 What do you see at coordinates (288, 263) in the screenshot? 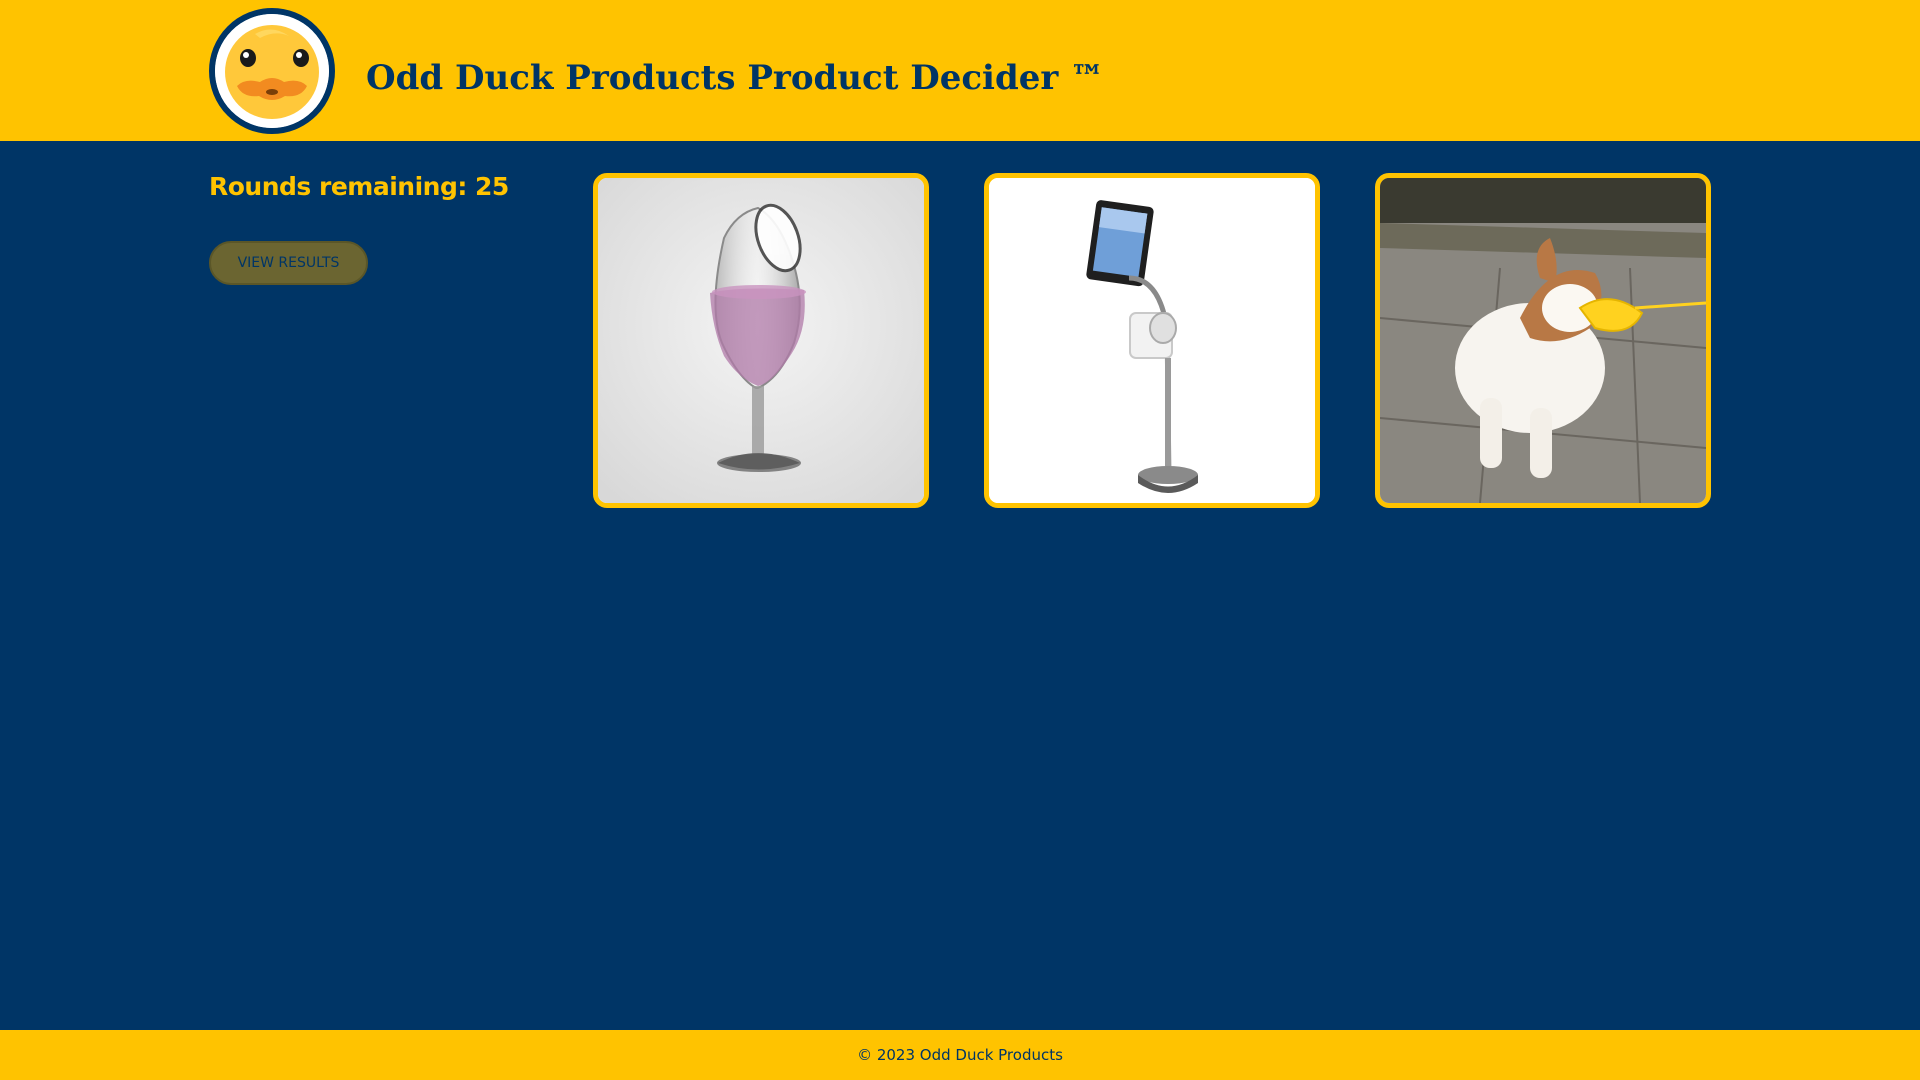
I see `view-results-button: VIEW RESULTS` at bounding box center [288, 263].